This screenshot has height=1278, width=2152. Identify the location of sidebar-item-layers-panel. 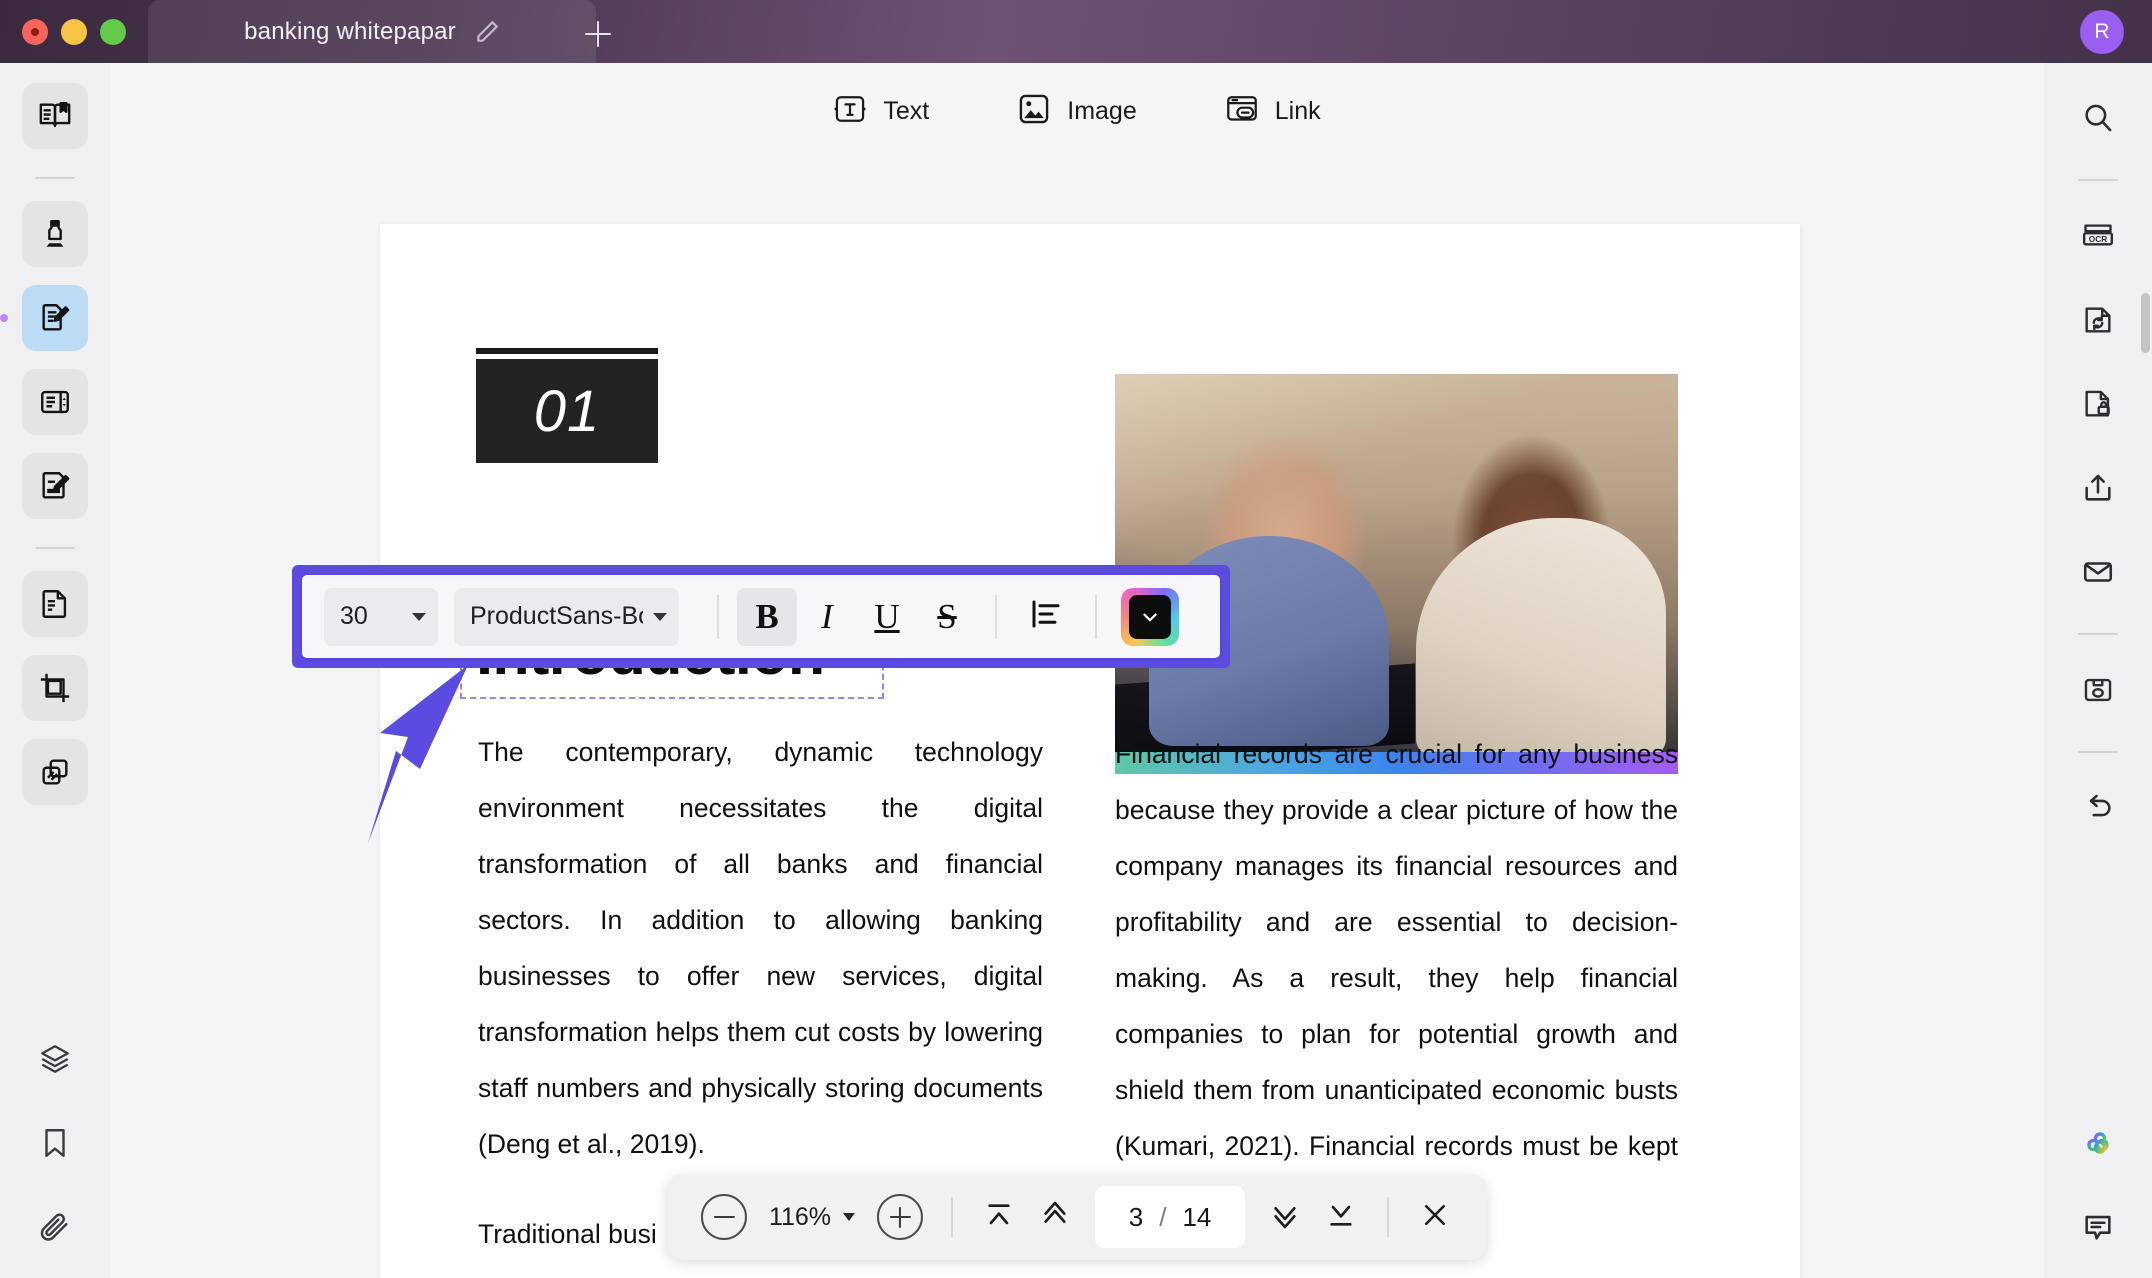
(55, 1059).